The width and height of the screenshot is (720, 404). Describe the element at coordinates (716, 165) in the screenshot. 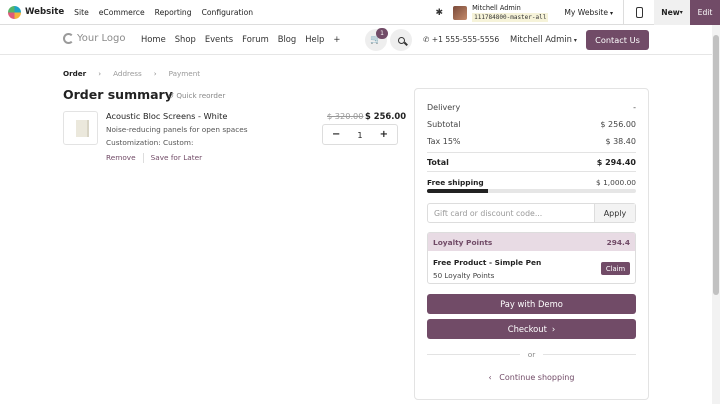

I see `scrollbar-thumb` at that location.